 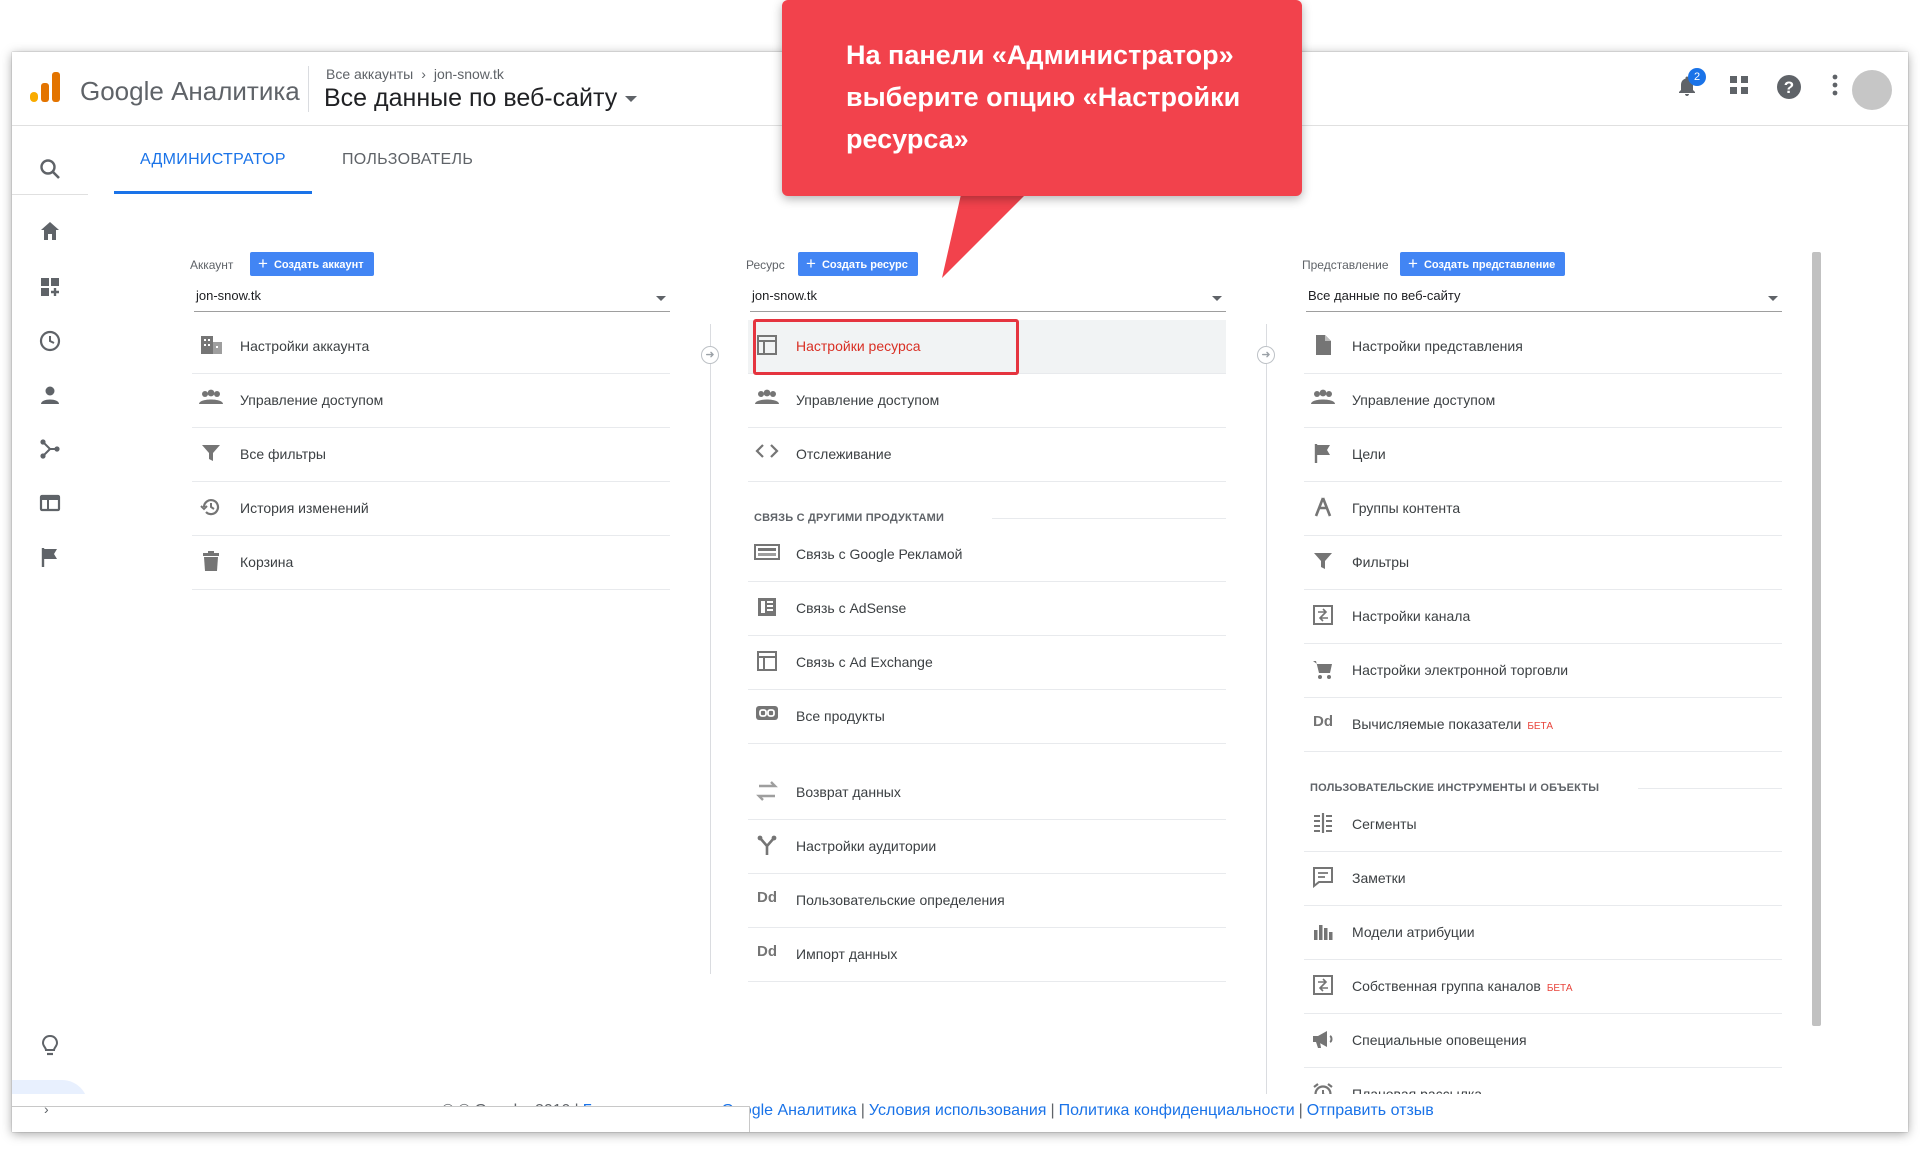 What do you see at coordinates (1381, 562) in the screenshot?
I see `list-item-label: Фильтры` at bounding box center [1381, 562].